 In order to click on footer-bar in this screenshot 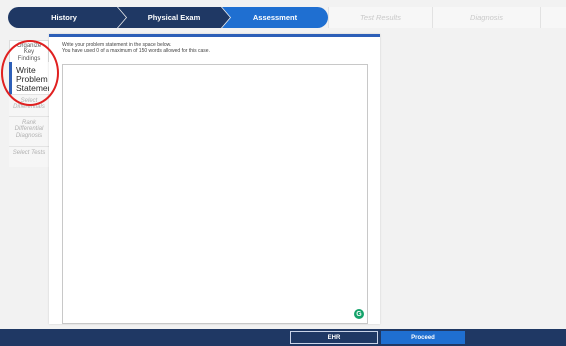, I will do `click(283, 337)`.